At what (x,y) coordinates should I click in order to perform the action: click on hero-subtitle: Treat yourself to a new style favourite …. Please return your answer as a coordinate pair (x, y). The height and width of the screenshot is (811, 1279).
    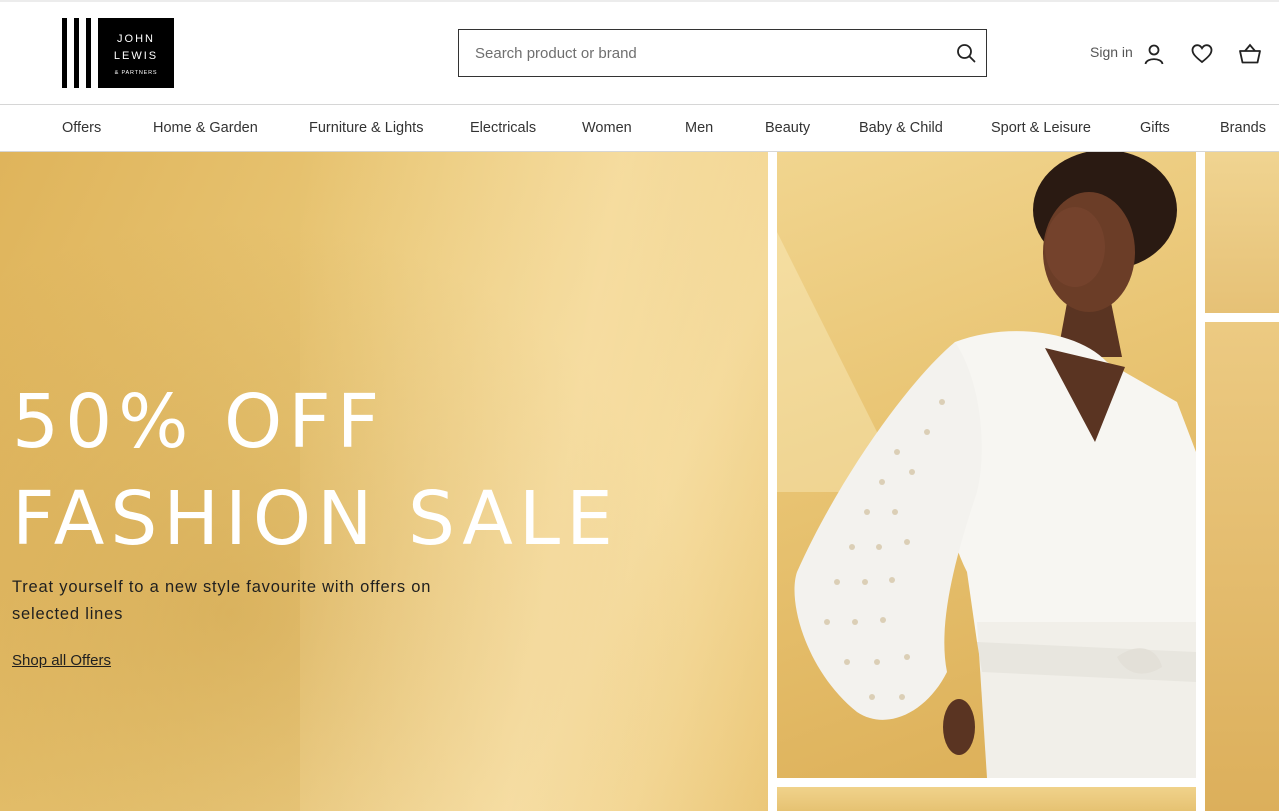
    Looking at the image, I should click on (222, 600).